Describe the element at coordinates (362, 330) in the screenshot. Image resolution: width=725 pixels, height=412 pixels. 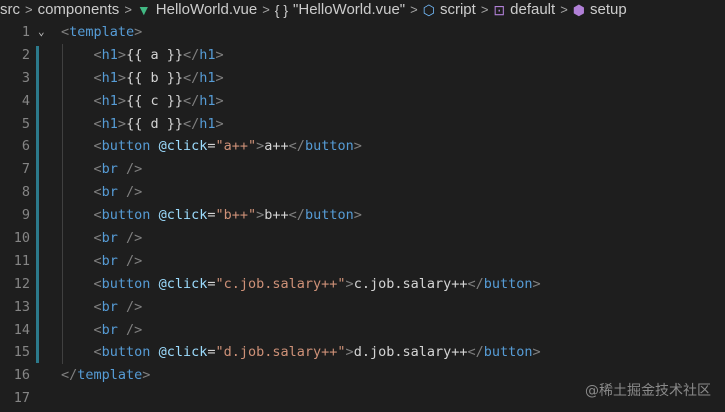
I see `code-line: 14 <br />` at that location.